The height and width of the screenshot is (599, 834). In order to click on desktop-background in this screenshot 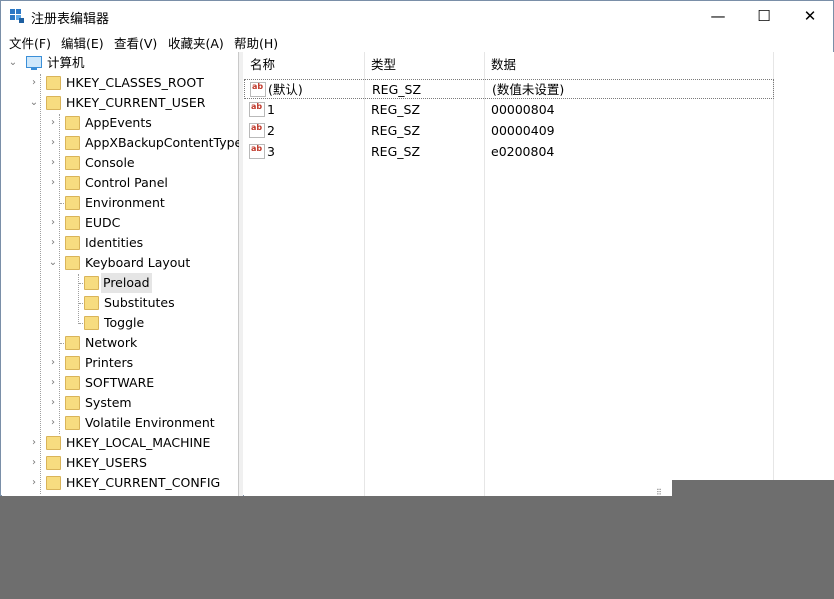, I will do `click(753, 488)`.